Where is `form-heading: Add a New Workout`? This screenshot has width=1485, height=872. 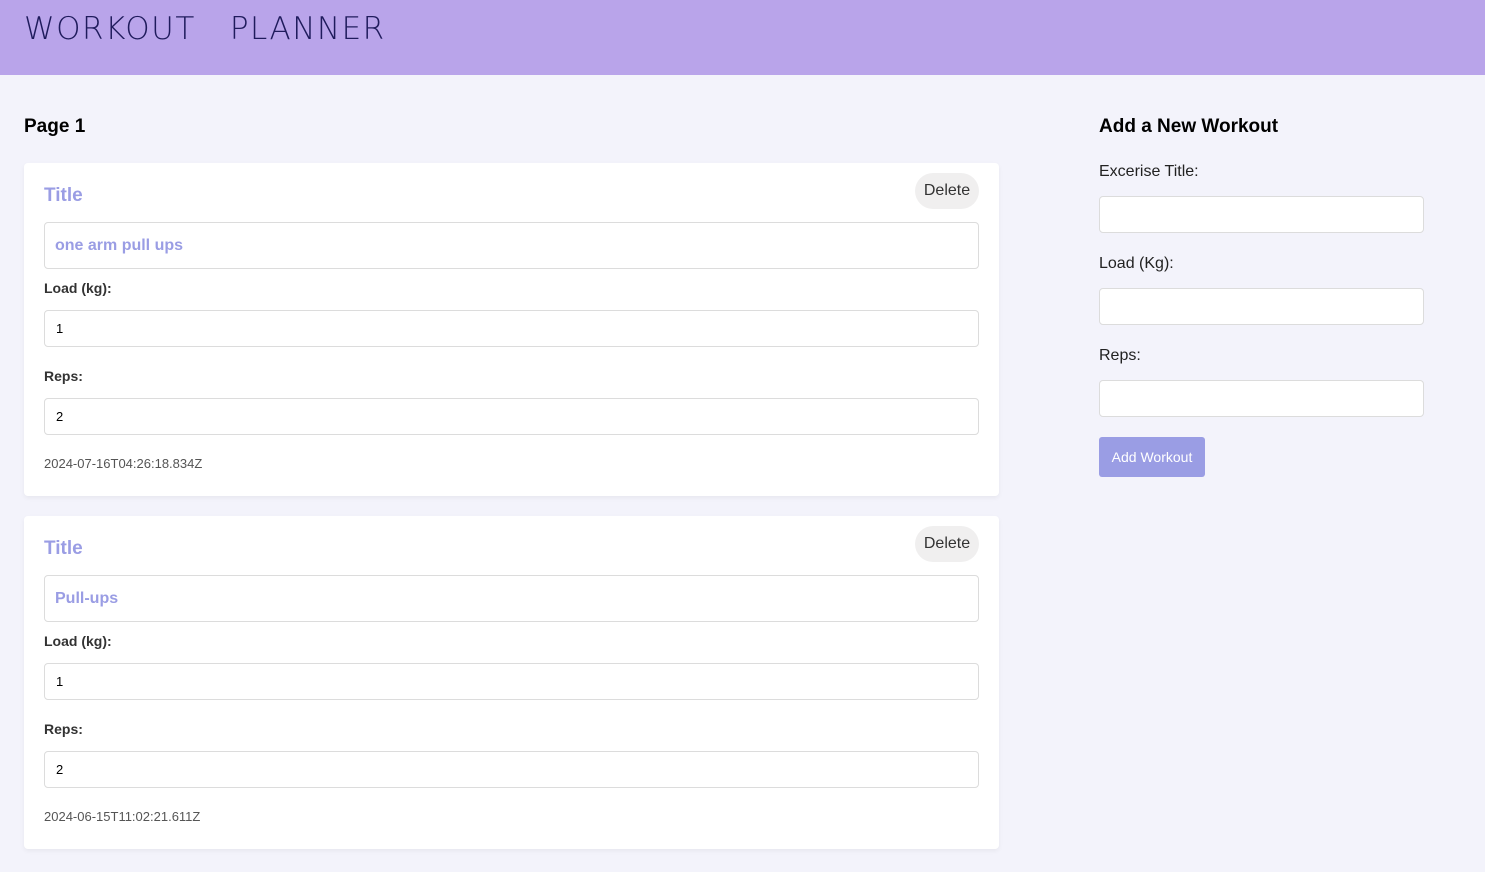 form-heading: Add a New Workout is located at coordinates (1189, 126).